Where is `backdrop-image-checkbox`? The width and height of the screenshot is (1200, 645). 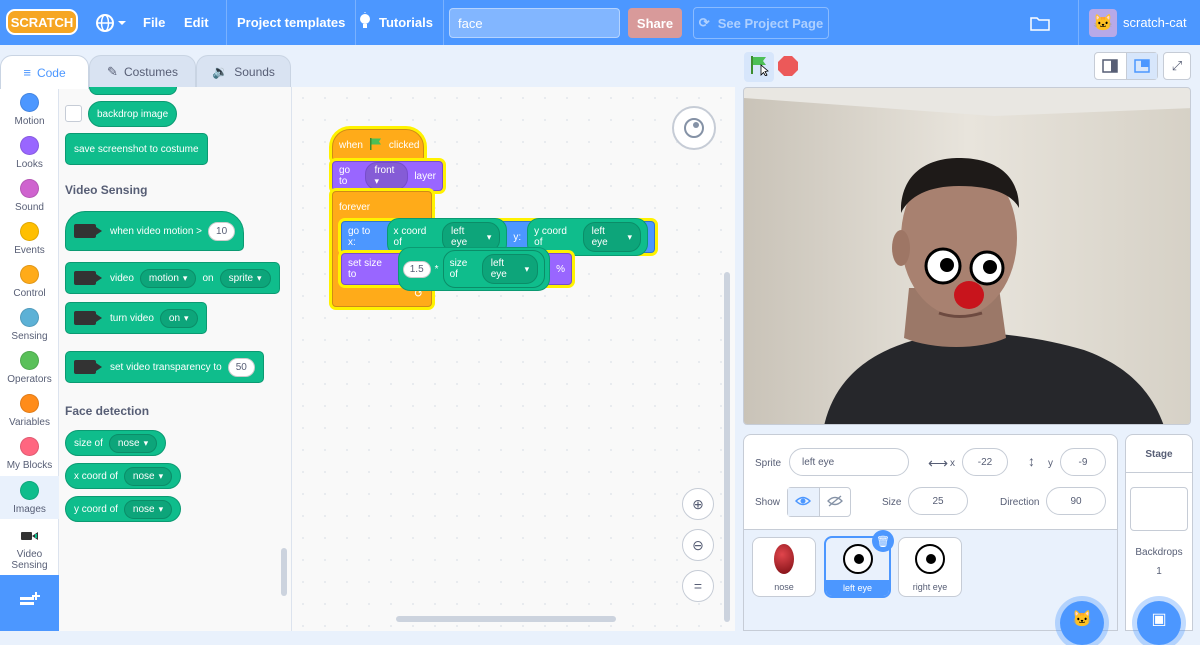 backdrop-image-checkbox is located at coordinates (73, 113).